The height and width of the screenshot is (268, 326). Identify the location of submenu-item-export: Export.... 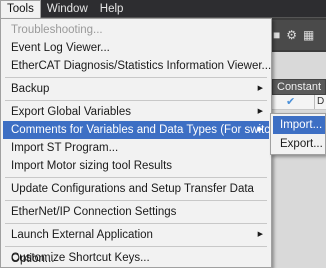
(299, 144).